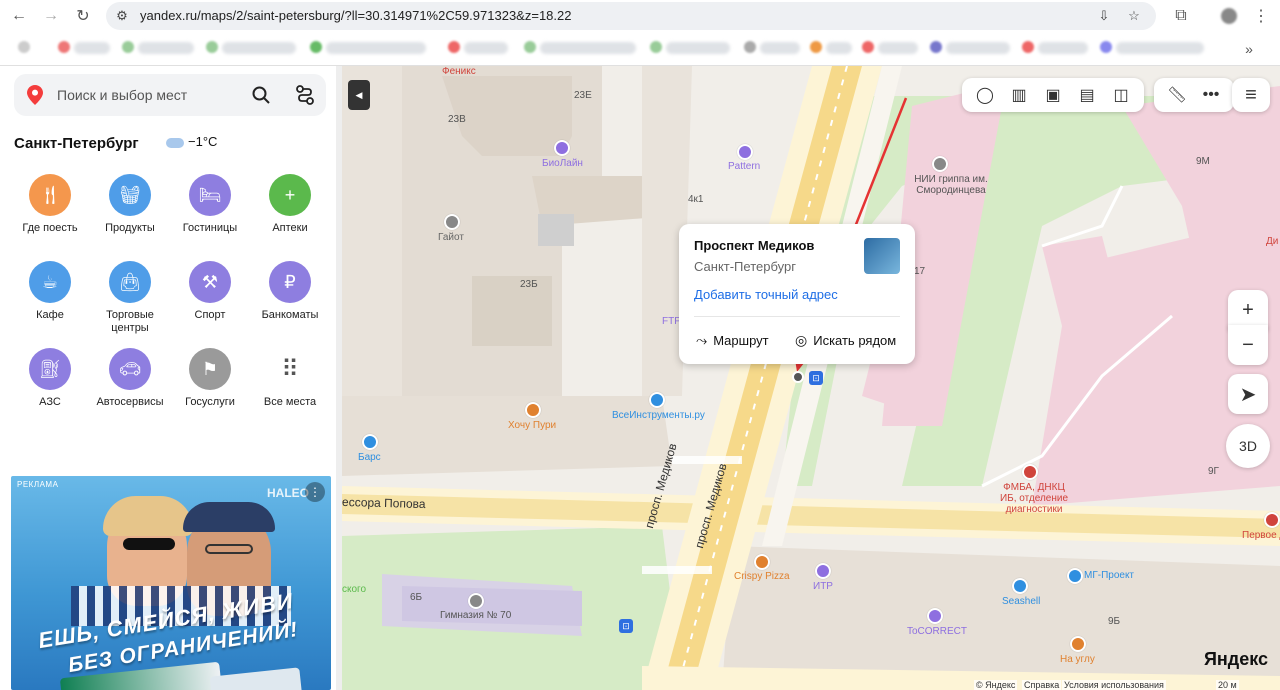  What do you see at coordinates (562, 163) in the screenshot?
I see `poi-label: БиоЛайн` at bounding box center [562, 163].